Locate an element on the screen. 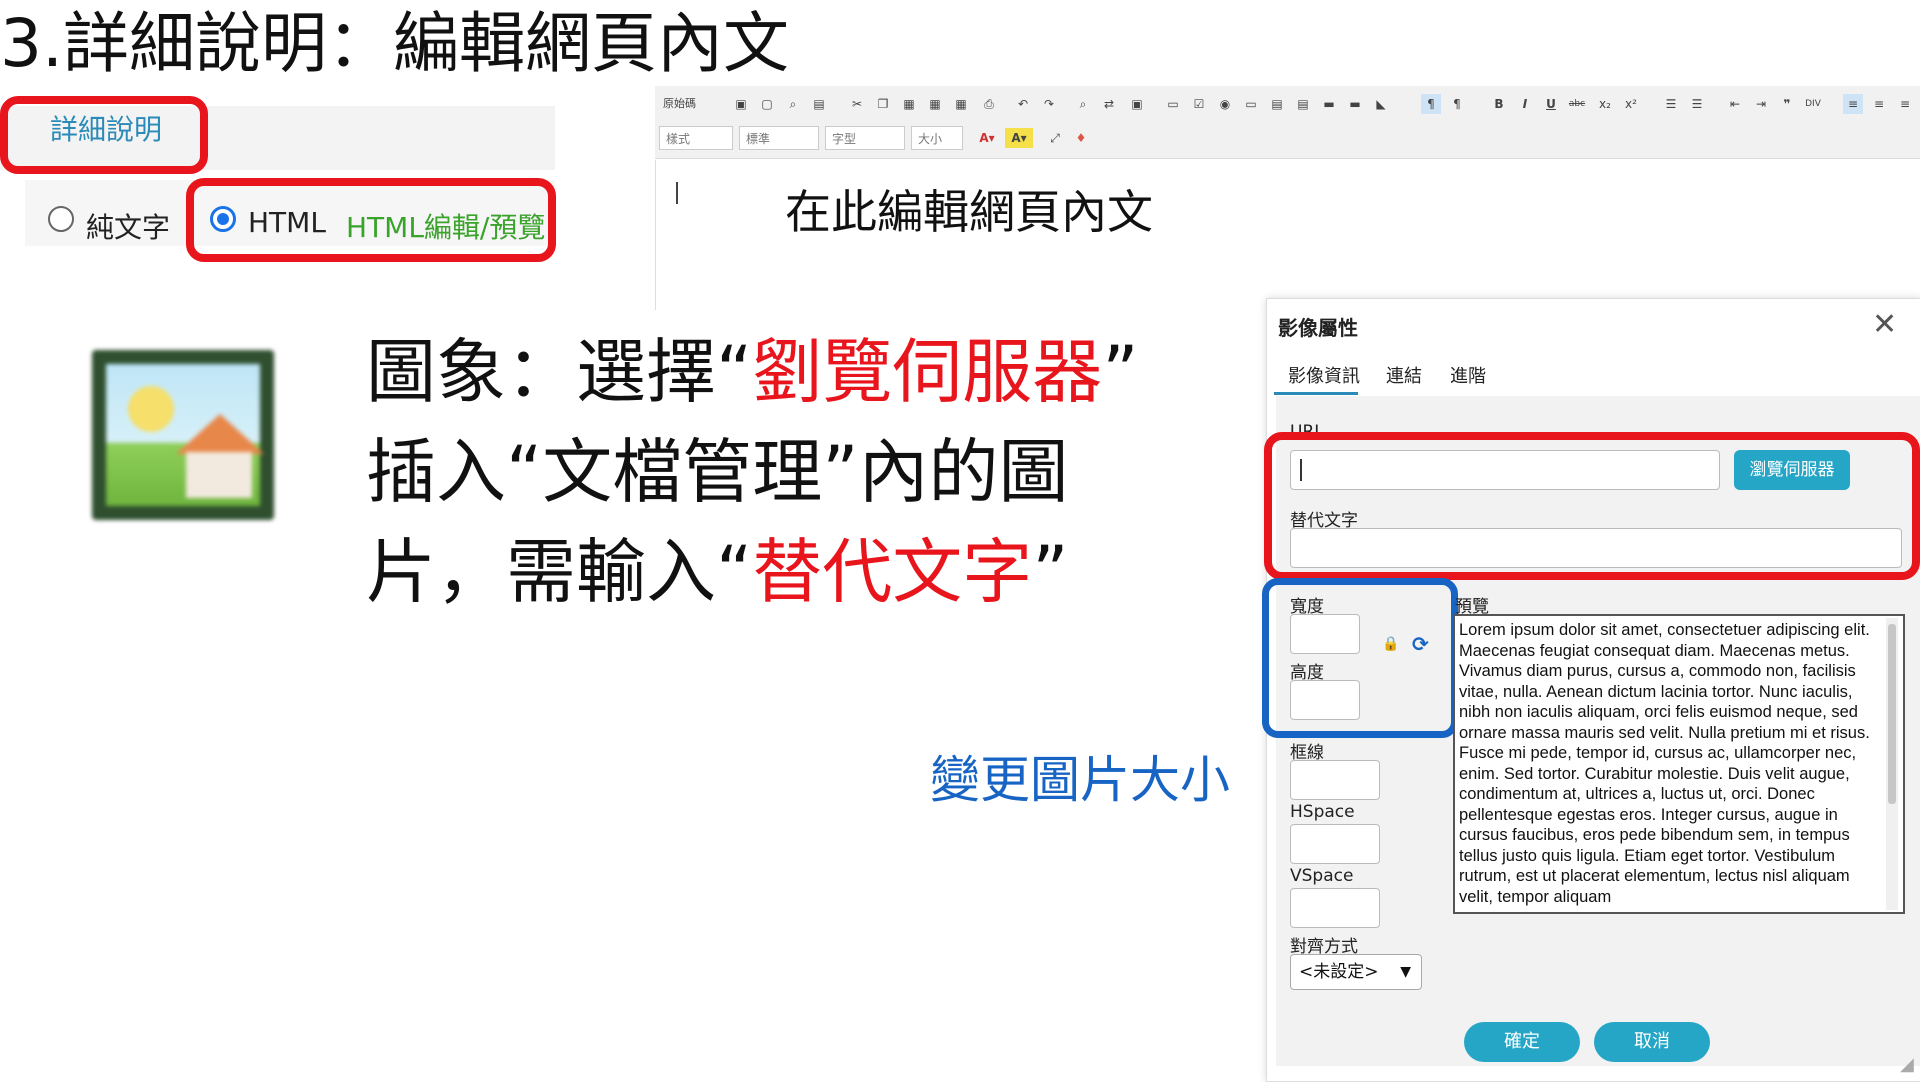 The height and width of the screenshot is (1082, 1920). align-right-icon: ≡ is located at coordinates (1905, 104).